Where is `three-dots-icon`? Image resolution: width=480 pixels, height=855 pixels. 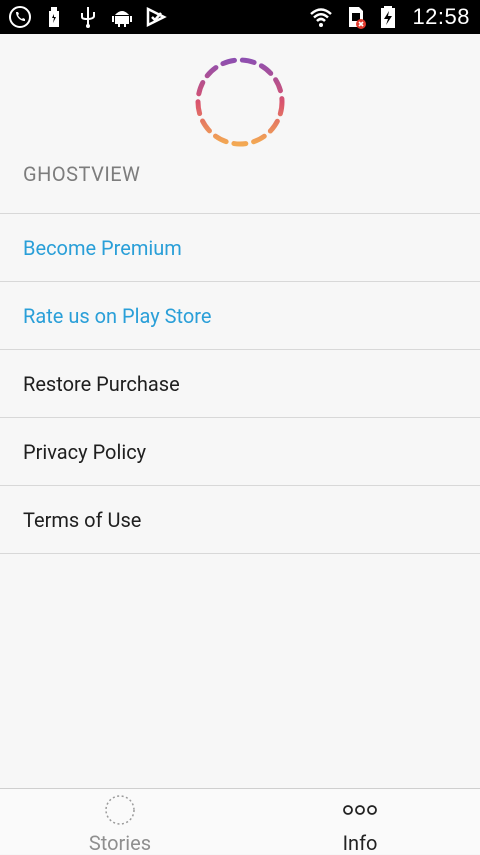 three-dots-icon is located at coordinates (360, 810).